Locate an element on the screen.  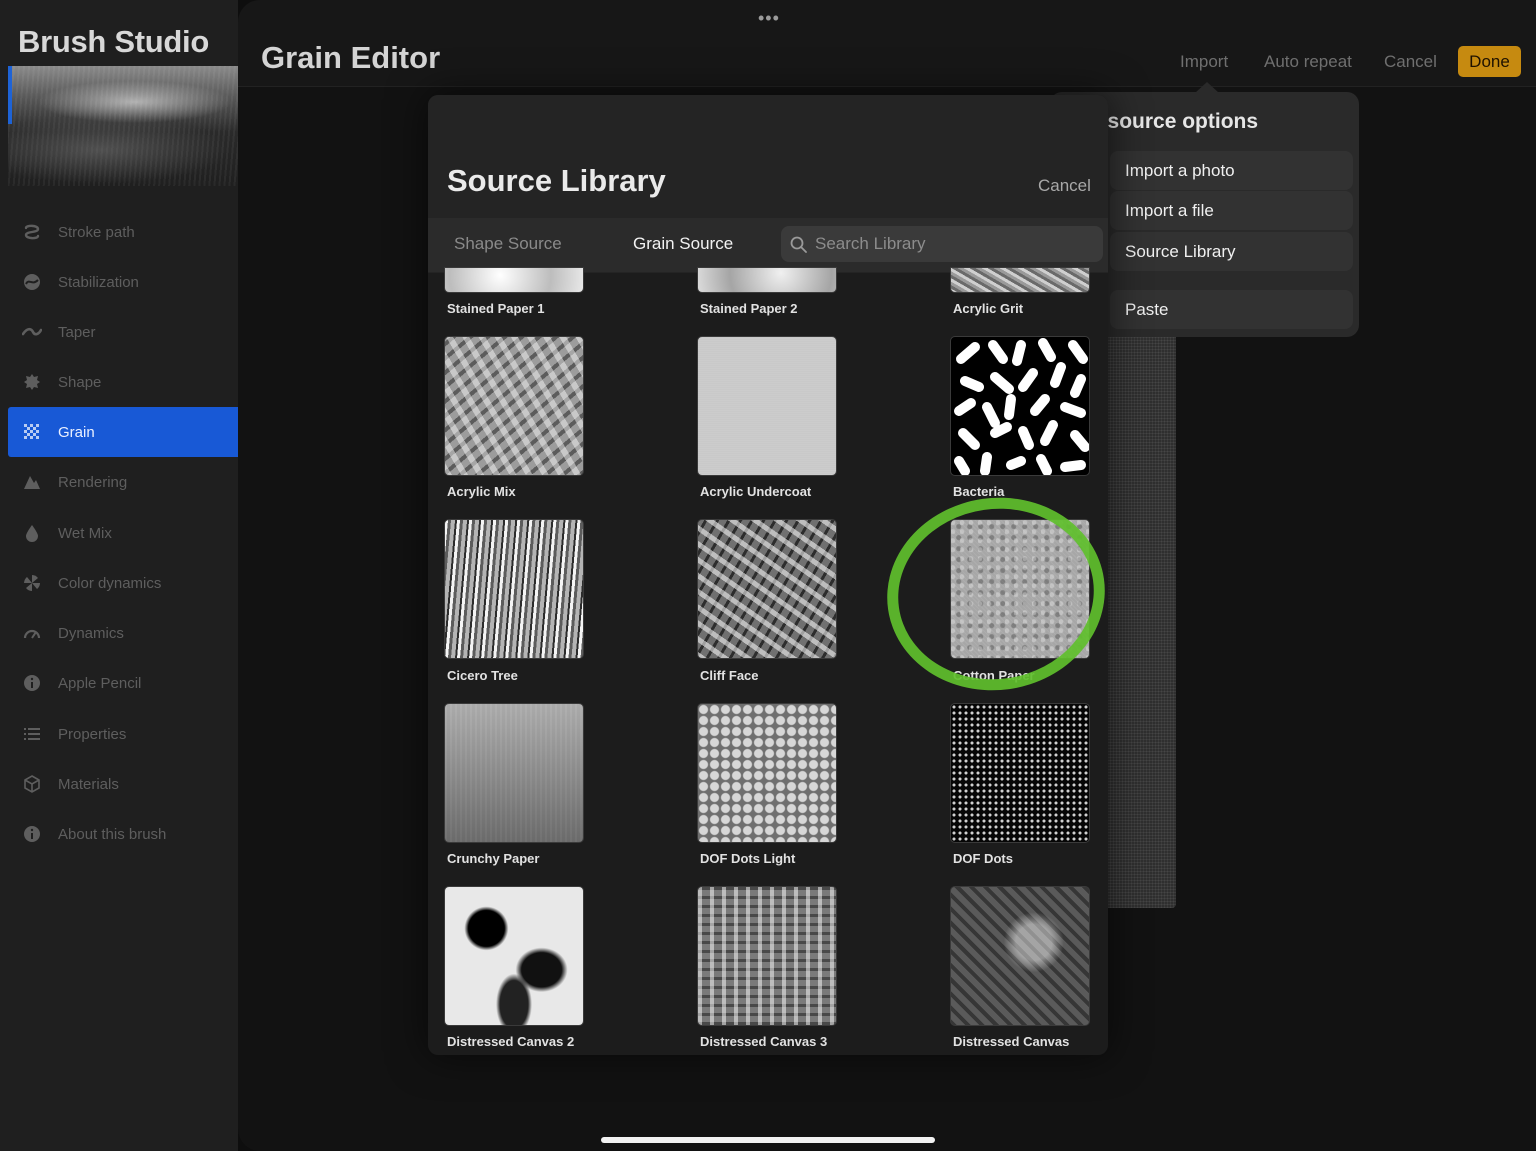
rendering-icon is located at coordinates (32, 482).